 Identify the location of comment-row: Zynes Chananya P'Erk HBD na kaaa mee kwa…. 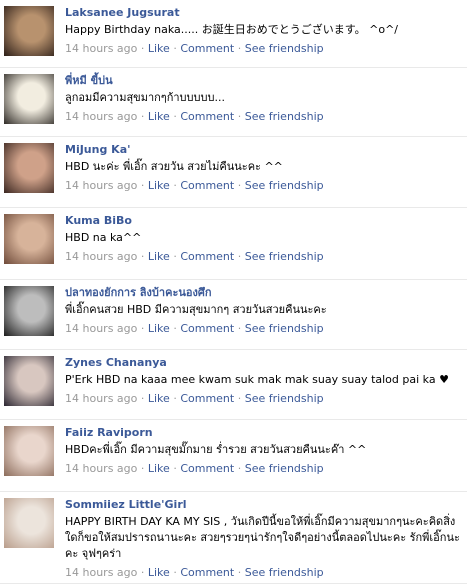
(233, 385).